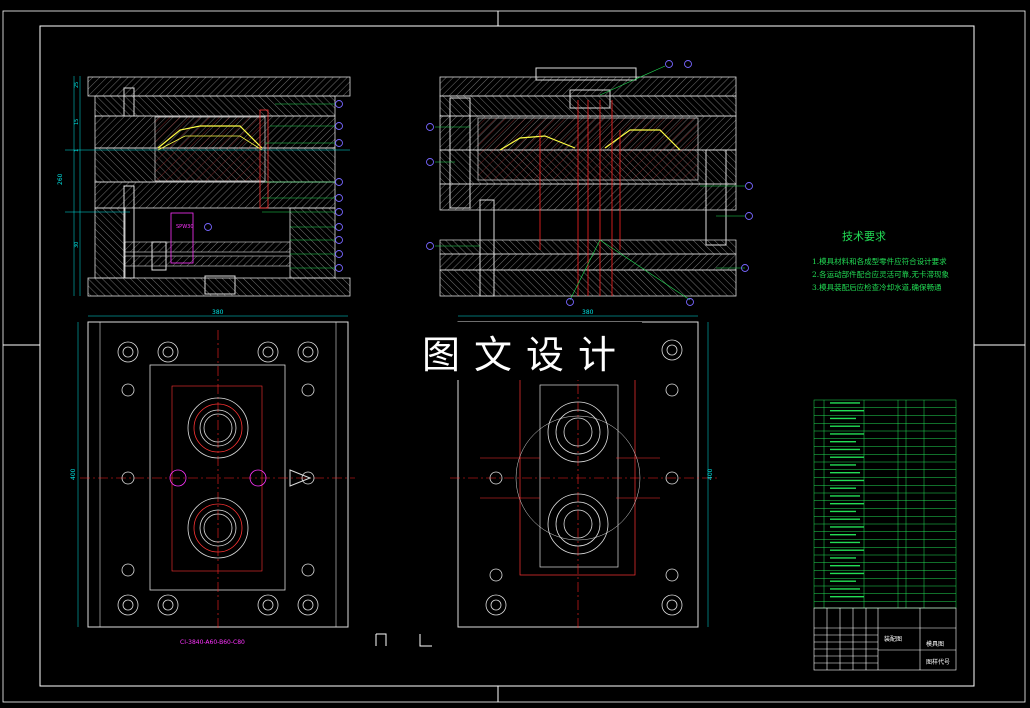  Describe the element at coordinates (881, 274) in the screenshot. I see `tech-requirement-line: 2.各运动部件配合应灵活可靠,无卡滞现象` at that location.